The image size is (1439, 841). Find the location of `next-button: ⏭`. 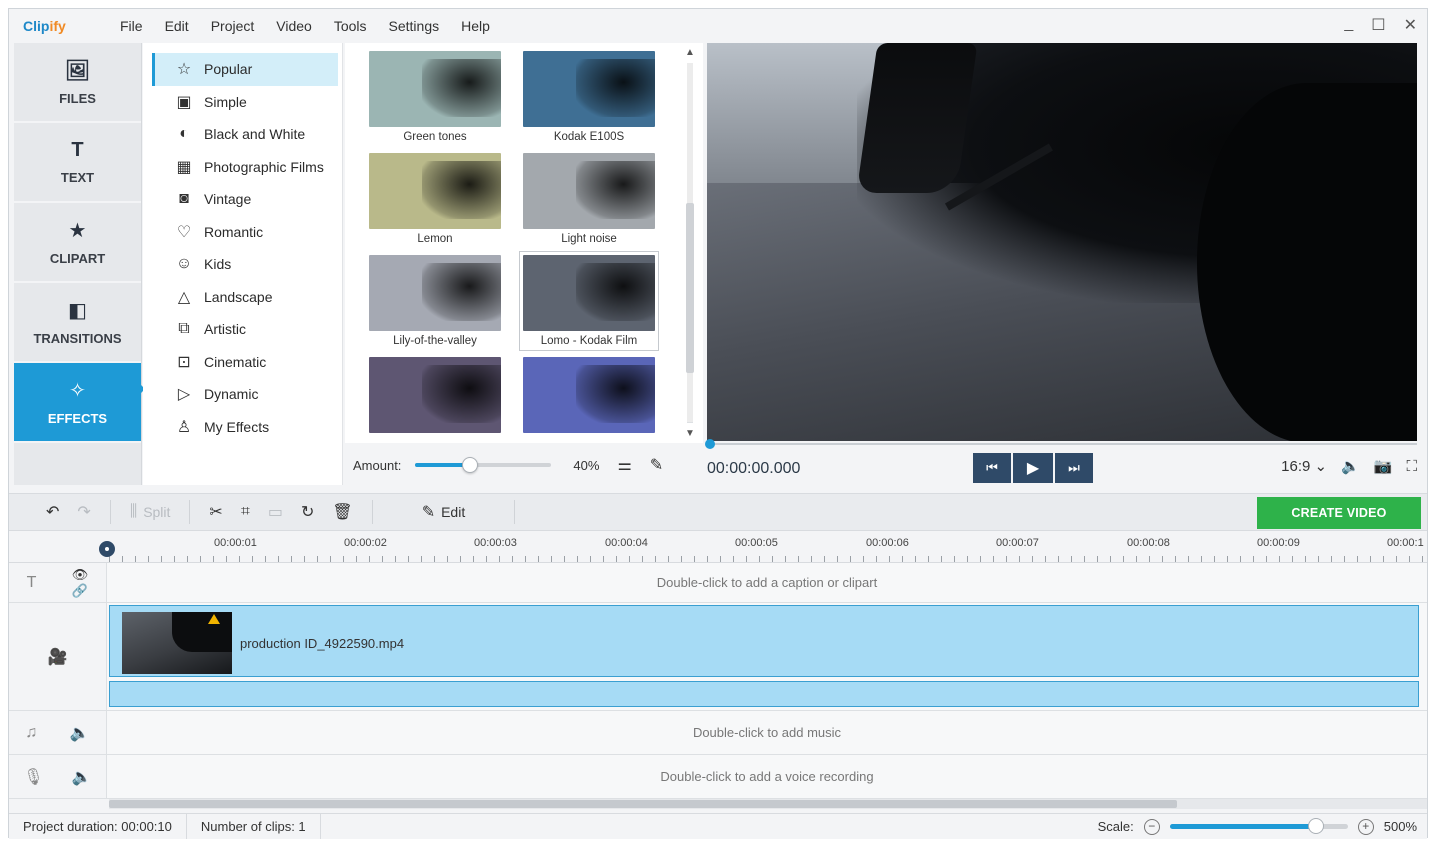

next-button: ⏭ is located at coordinates (1074, 468).